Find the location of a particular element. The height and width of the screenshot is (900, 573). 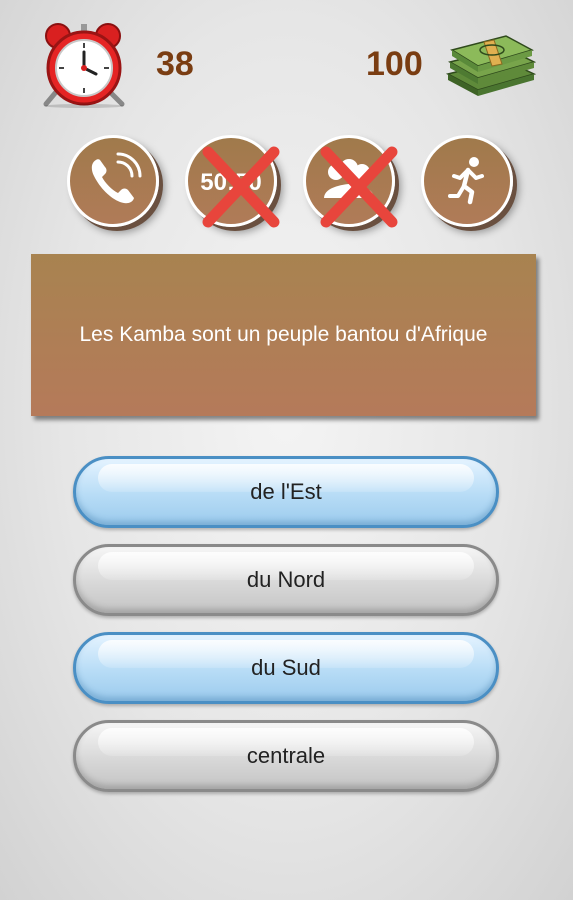

lifeline-bar: 50:50 is located at coordinates (286, 182).